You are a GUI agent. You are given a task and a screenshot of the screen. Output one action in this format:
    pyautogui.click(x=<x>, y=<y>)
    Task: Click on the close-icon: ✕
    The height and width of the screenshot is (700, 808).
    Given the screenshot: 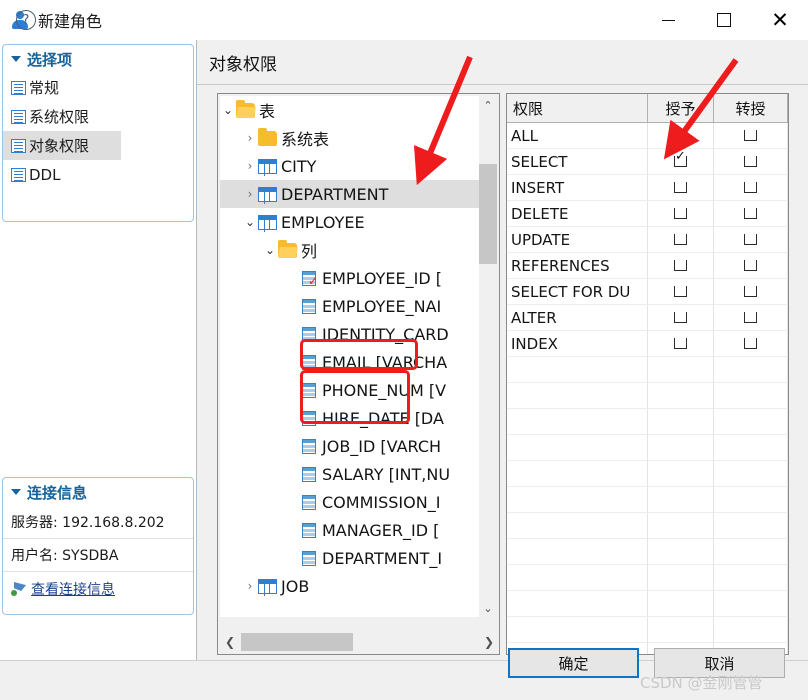 What is the action you would take?
    pyautogui.click(x=780, y=20)
    